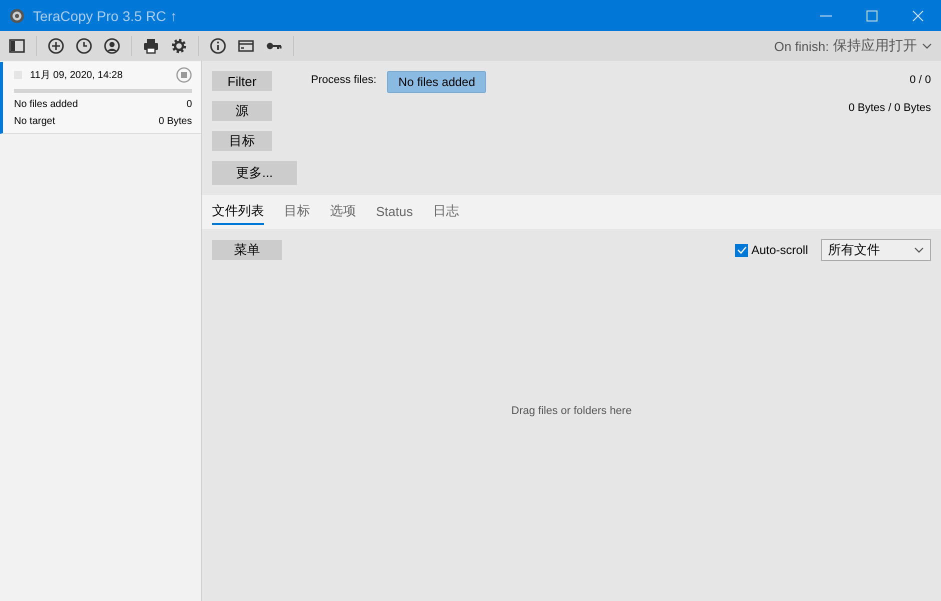 This screenshot has height=601, width=941. Describe the element at coordinates (151, 46) in the screenshot. I see `printer-icon` at that location.